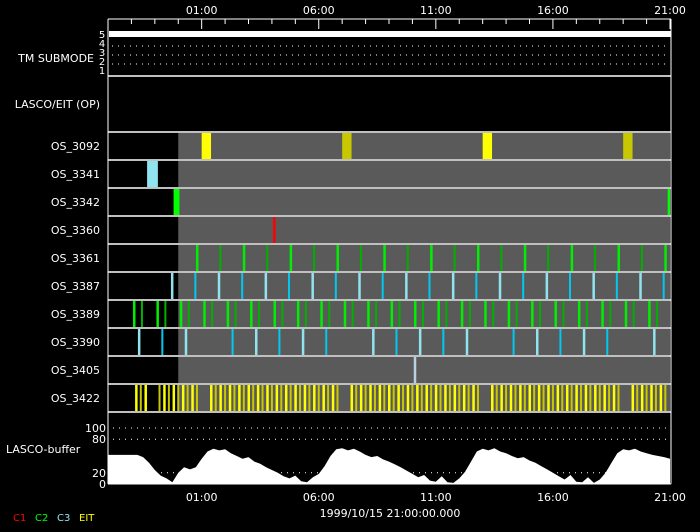 The height and width of the screenshot is (532, 700). Describe the element at coordinates (55, 58) in the screenshot. I see `tm-submode-label: TM SUBMODE` at that location.